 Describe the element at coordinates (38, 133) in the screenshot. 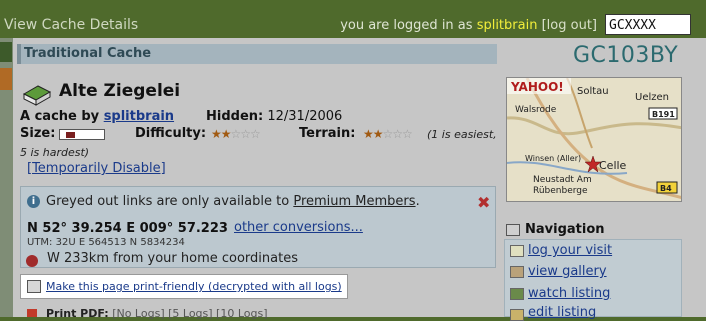

I see `size-label: Size:` at that location.